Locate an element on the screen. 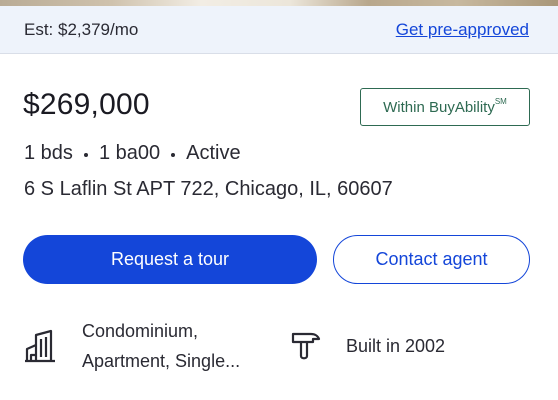 This screenshot has width=558, height=400. home-type-line-1: Condominium, is located at coordinates (140, 331).